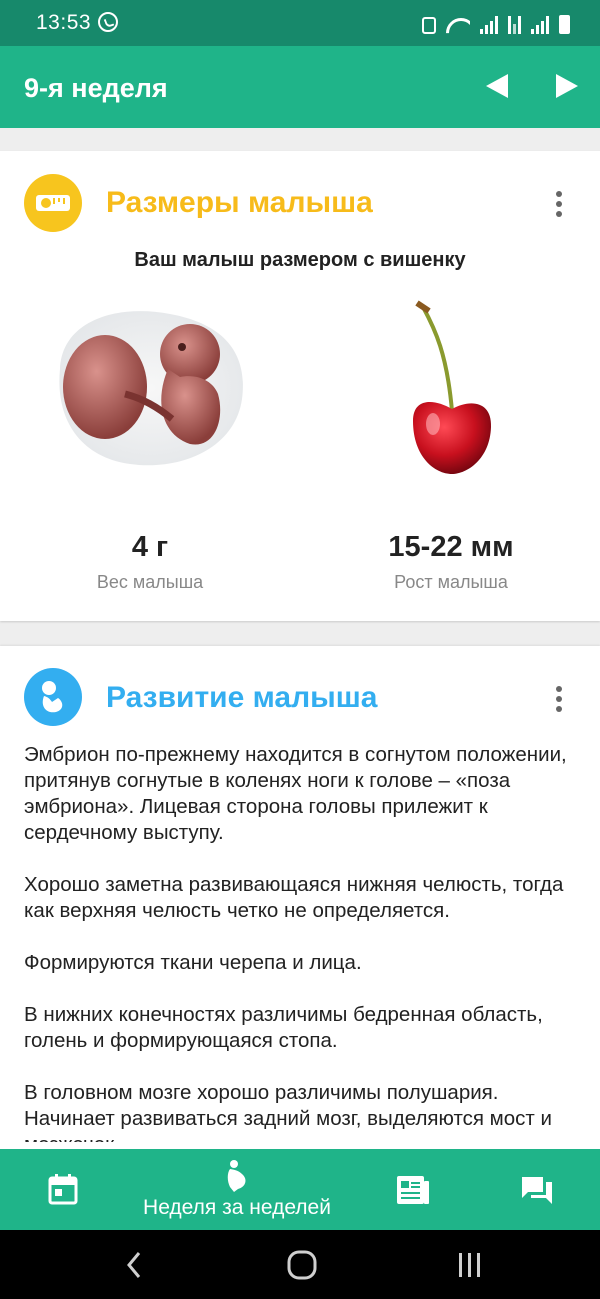  What do you see at coordinates (564, 24) in the screenshot?
I see `battery-icon` at bounding box center [564, 24].